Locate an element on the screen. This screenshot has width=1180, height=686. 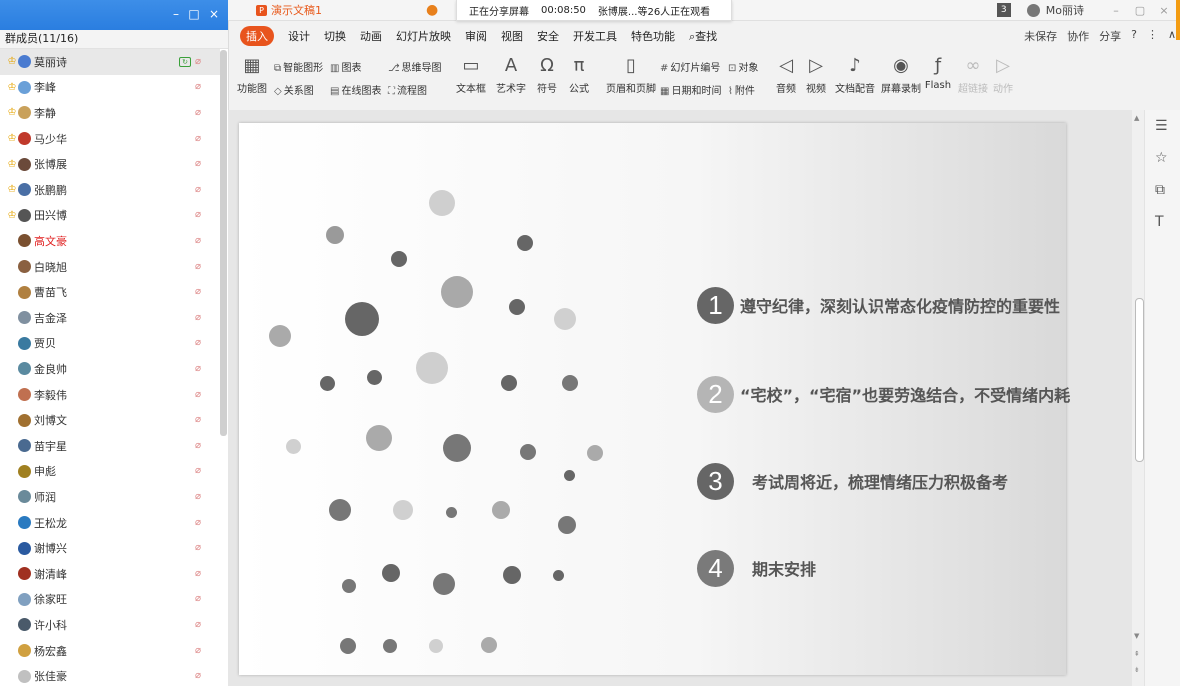
member-row: ♔ 莫丽诗 ↻ ⌀ is located at coordinates (110, 62).